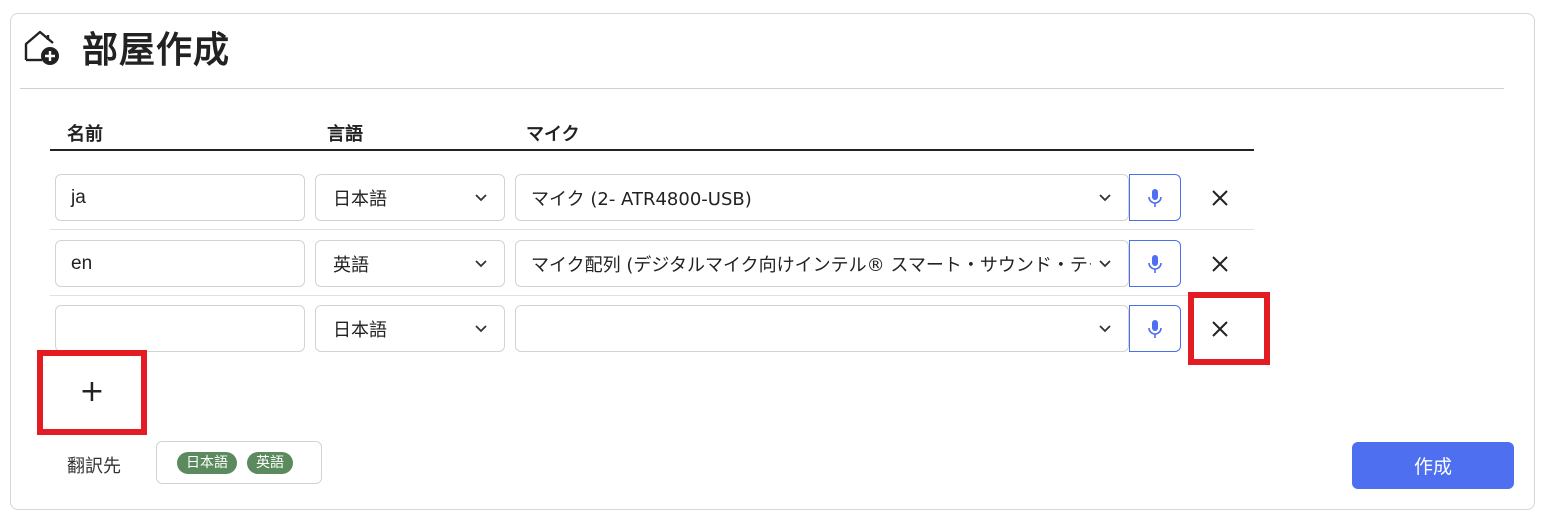 This screenshot has height=522, width=1546. Describe the element at coordinates (239, 462) in the screenshot. I see `translation-target-select: 日本語 英語` at that location.